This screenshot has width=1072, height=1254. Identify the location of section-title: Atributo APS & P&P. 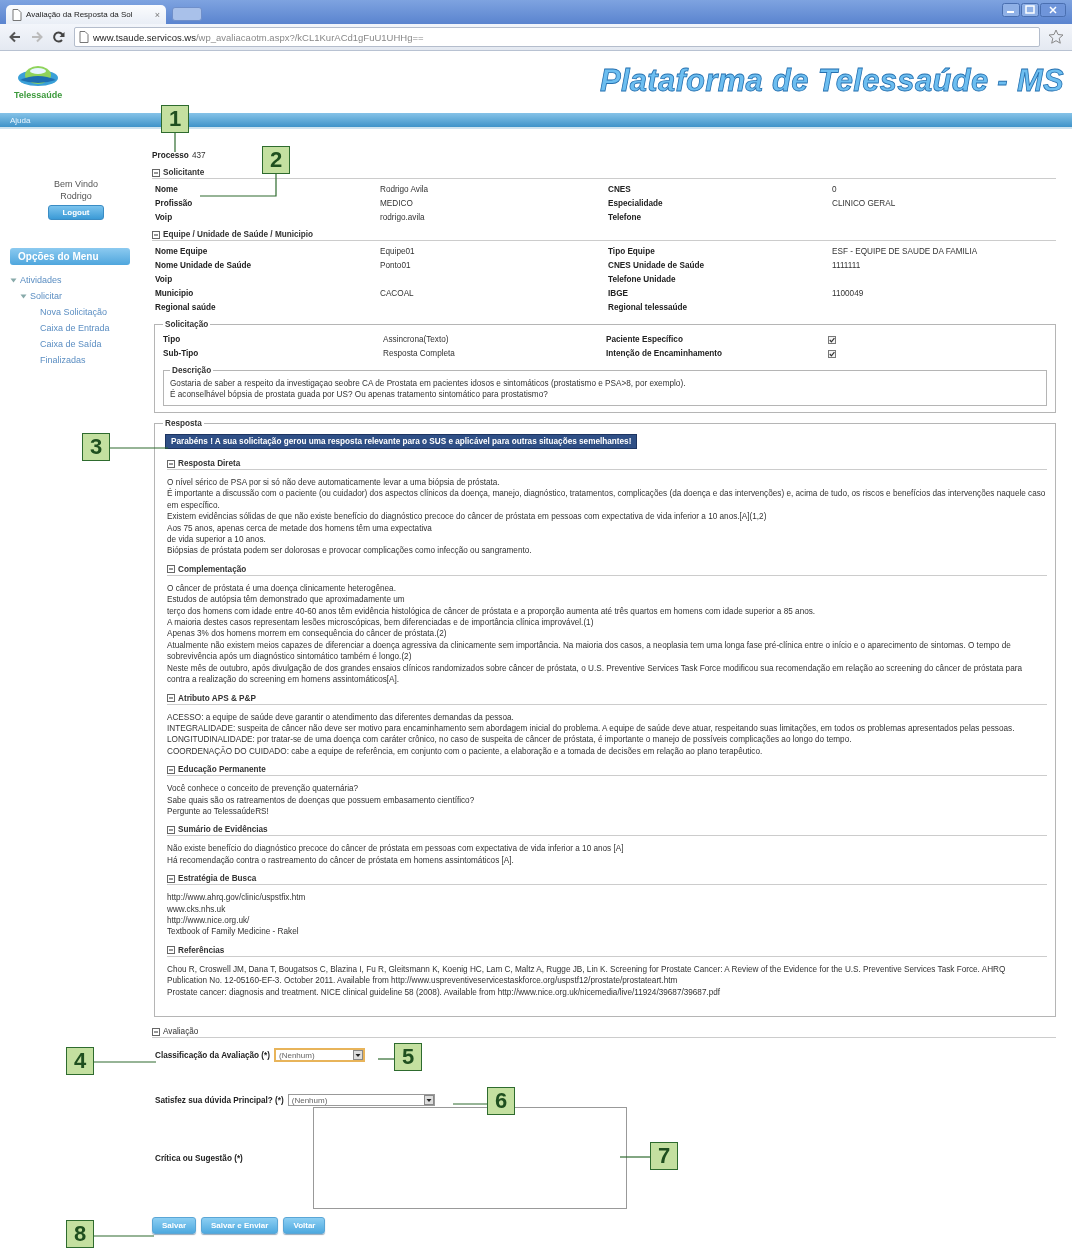
(217, 698).